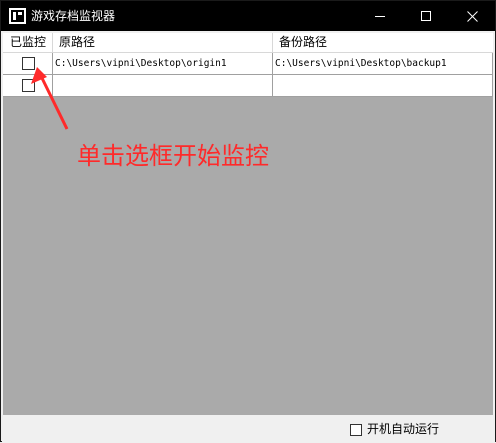  I want to click on autostart-checkbox, so click(356, 430).